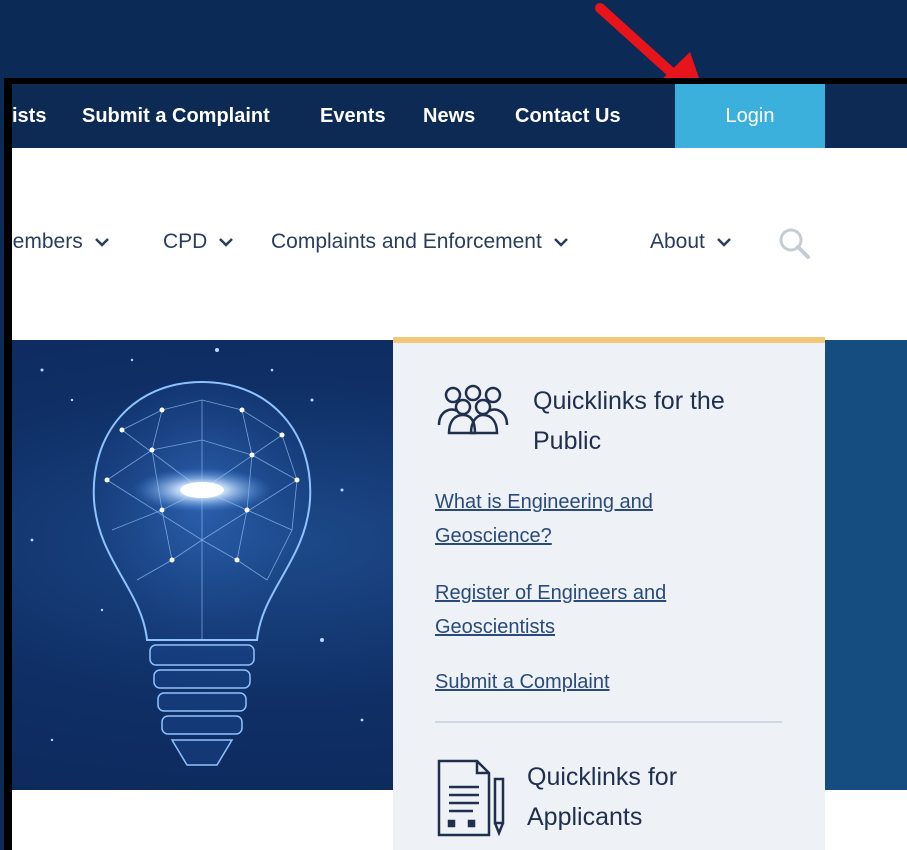 The height and width of the screenshot is (850, 907). Describe the element at coordinates (677, 241) in the screenshot. I see `nav-item-label: About` at that location.